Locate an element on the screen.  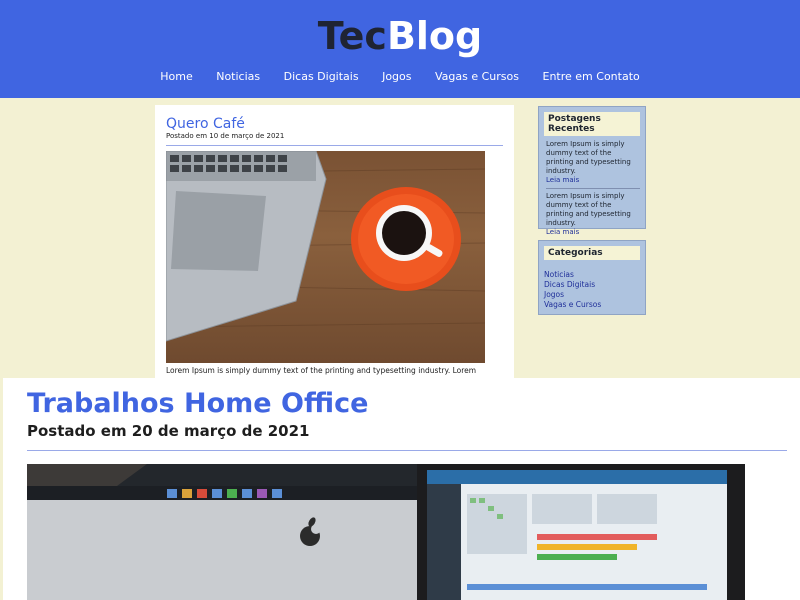
post-date: Postado em 20 de março de 2021 is located at coordinates (168, 431).